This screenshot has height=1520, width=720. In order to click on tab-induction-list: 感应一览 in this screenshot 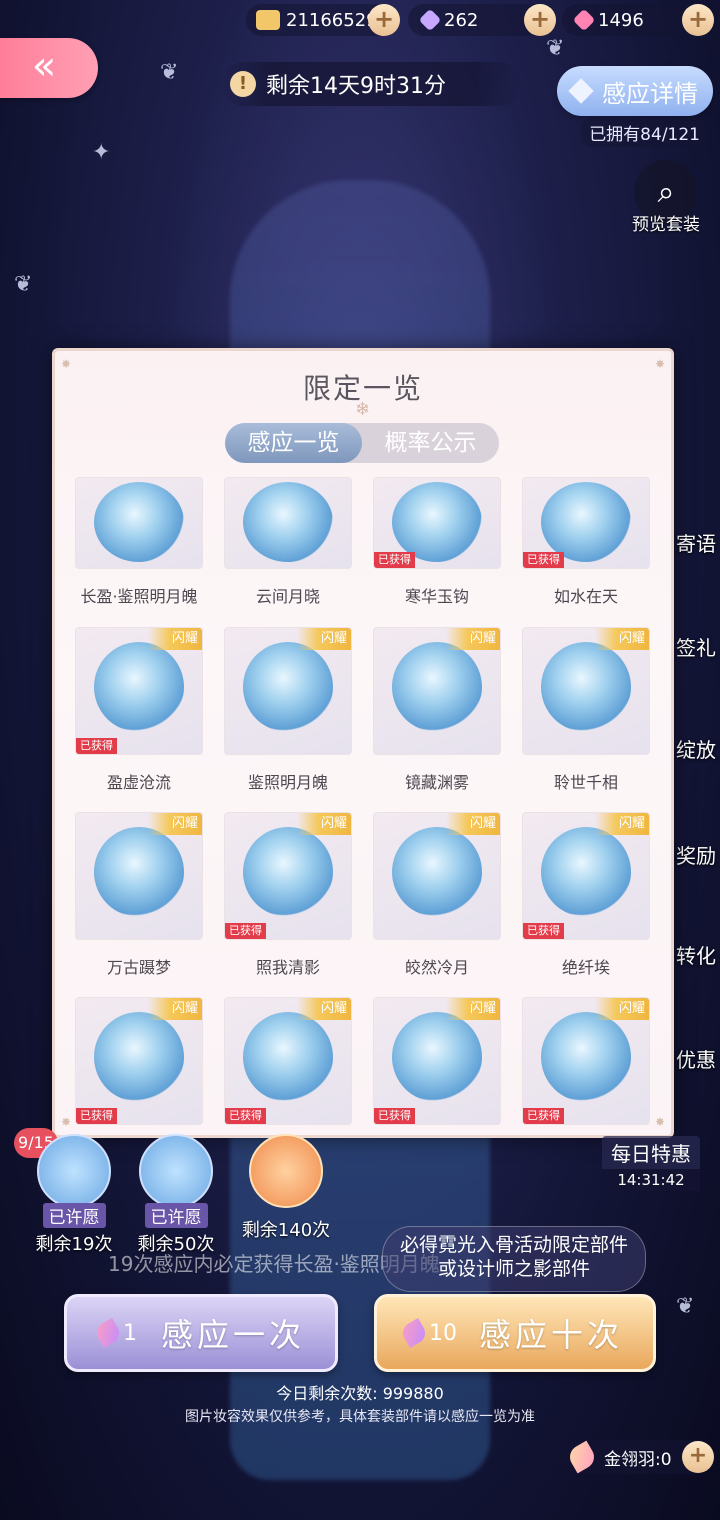, I will do `click(293, 443)`.